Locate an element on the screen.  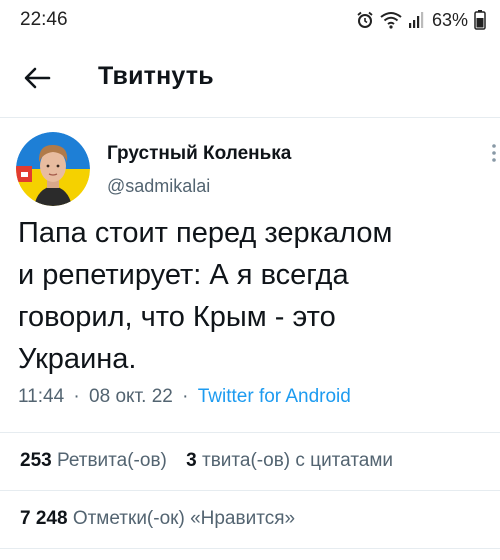
tweet-author: Грустный Коленька @sadmikalai is located at coordinates (250, 168).